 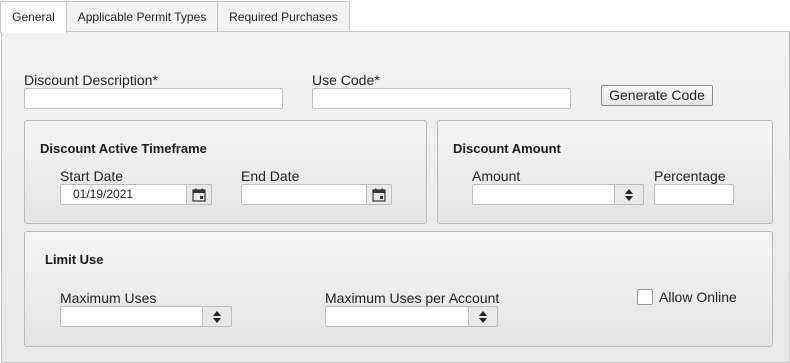 What do you see at coordinates (690, 176) in the screenshot?
I see `percentage-label: Percentage` at bounding box center [690, 176].